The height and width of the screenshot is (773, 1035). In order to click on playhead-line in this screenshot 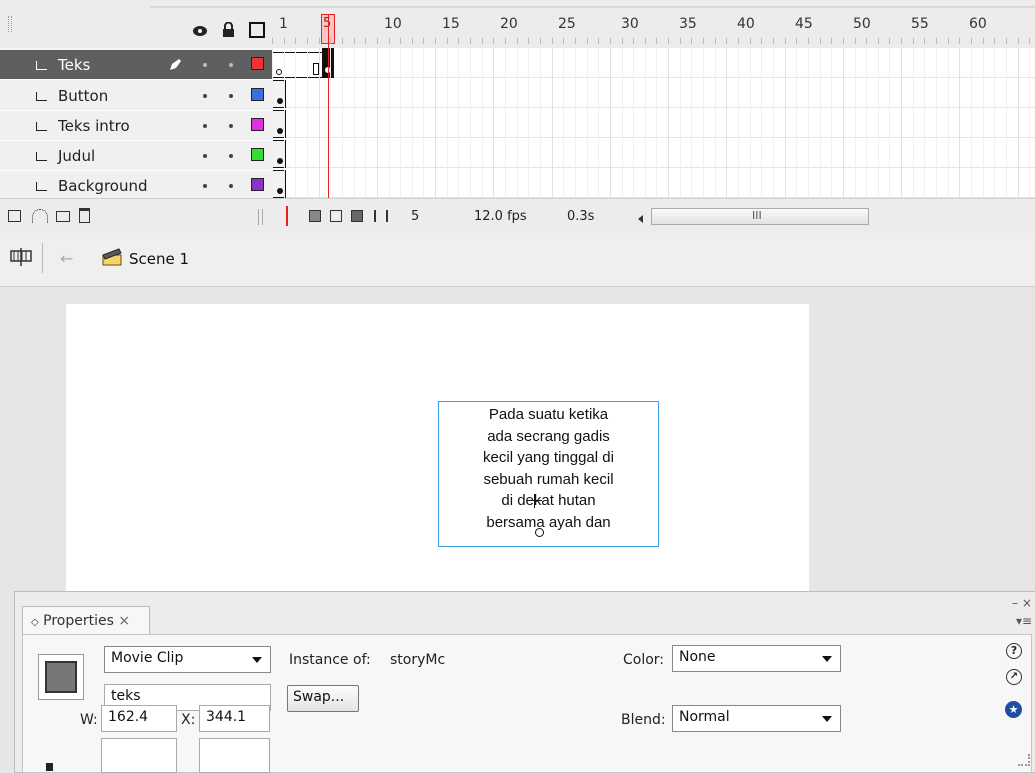, I will do `click(328, 106)`.